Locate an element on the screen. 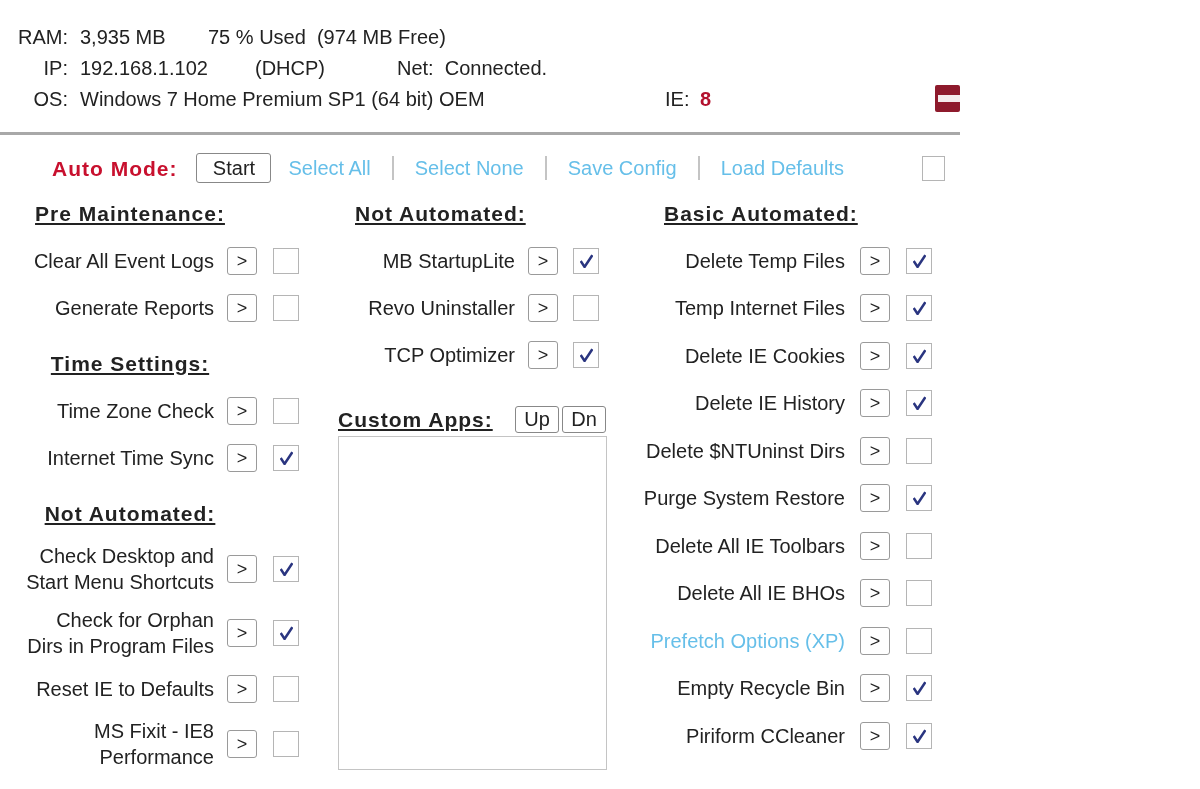 The height and width of the screenshot is (789, 1200). task-label: Delete Temp Files is located at coordinates (765, 261).